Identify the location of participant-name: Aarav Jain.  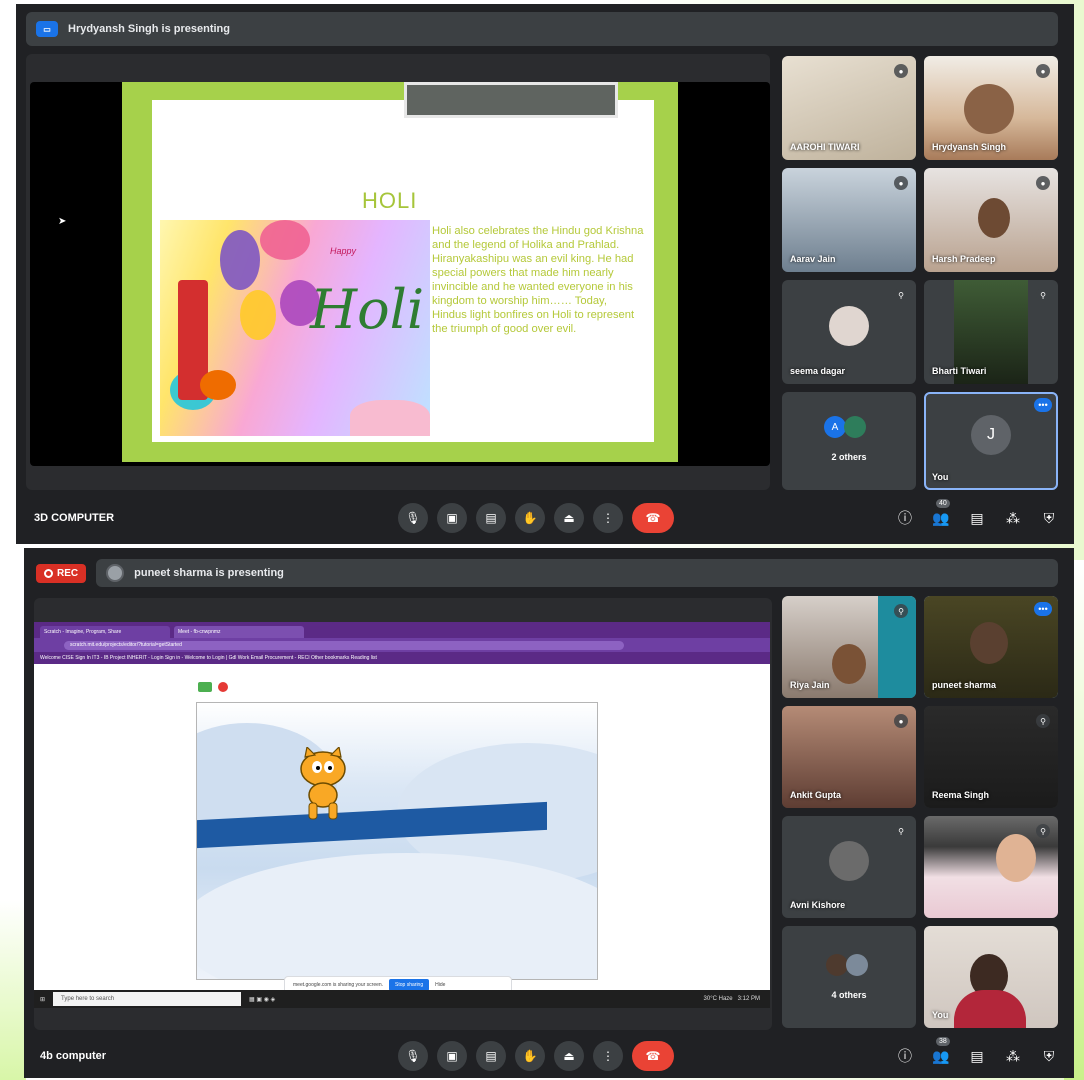
(813, 259).